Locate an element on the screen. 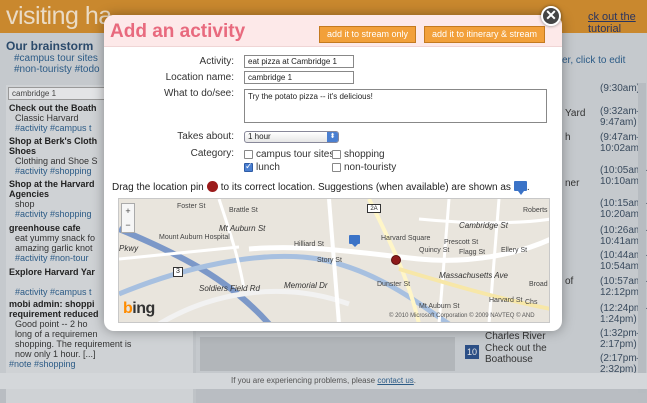 This screenshot has height=403, width=647. street-label: Brattle St is located at coordinates (243, 210).